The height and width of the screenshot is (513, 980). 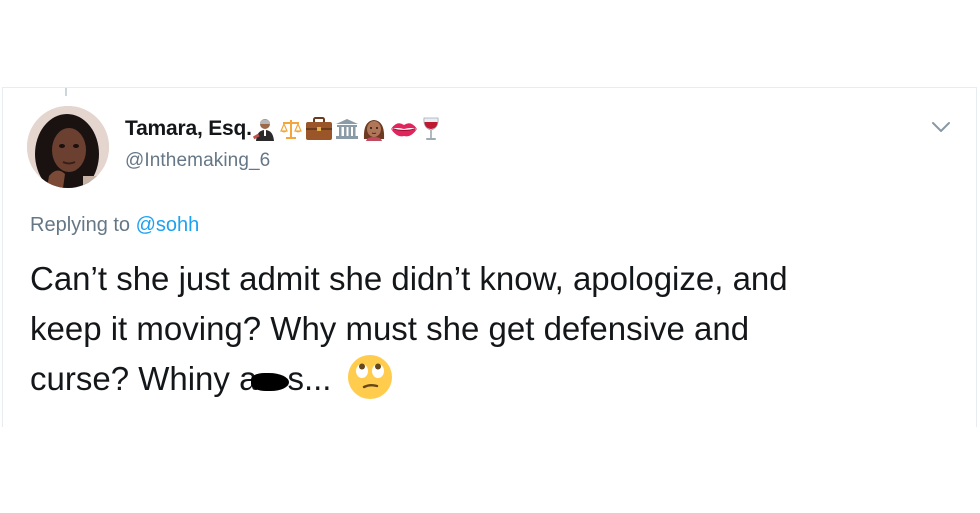 I want to click on classical-building-emoji-icon, so click(x=348, y=129).